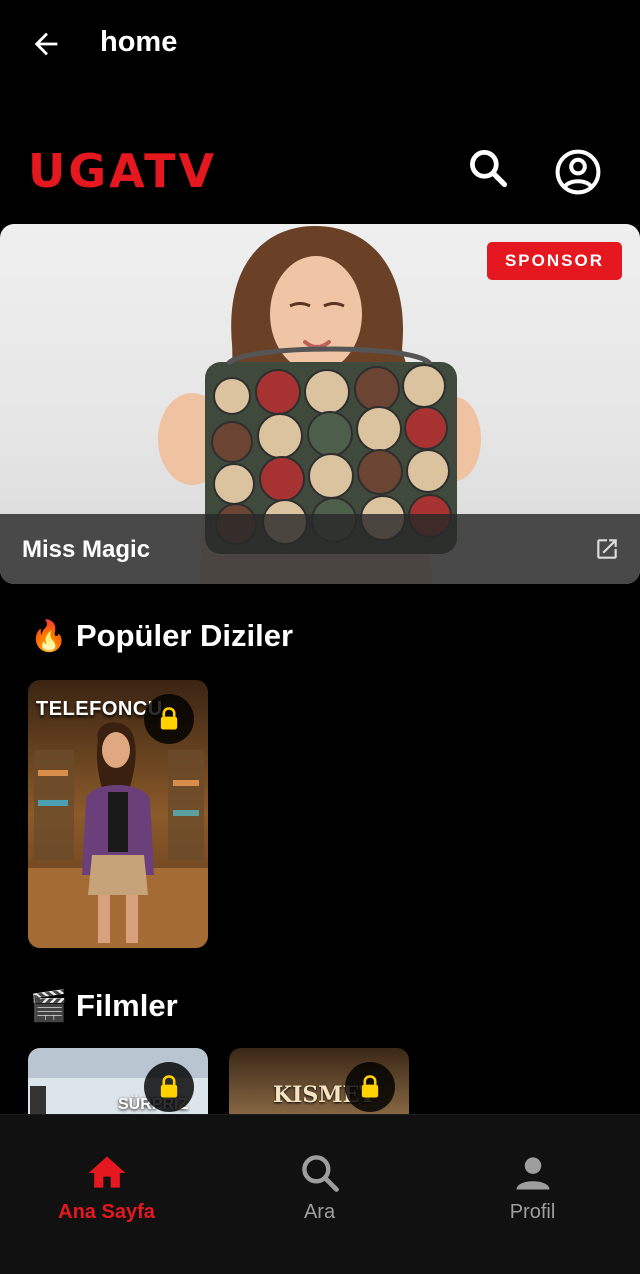  Describe the element at coordinates (118, 814) in the screenshot. I see `series-poster-card: TELEFONCU` at that location.